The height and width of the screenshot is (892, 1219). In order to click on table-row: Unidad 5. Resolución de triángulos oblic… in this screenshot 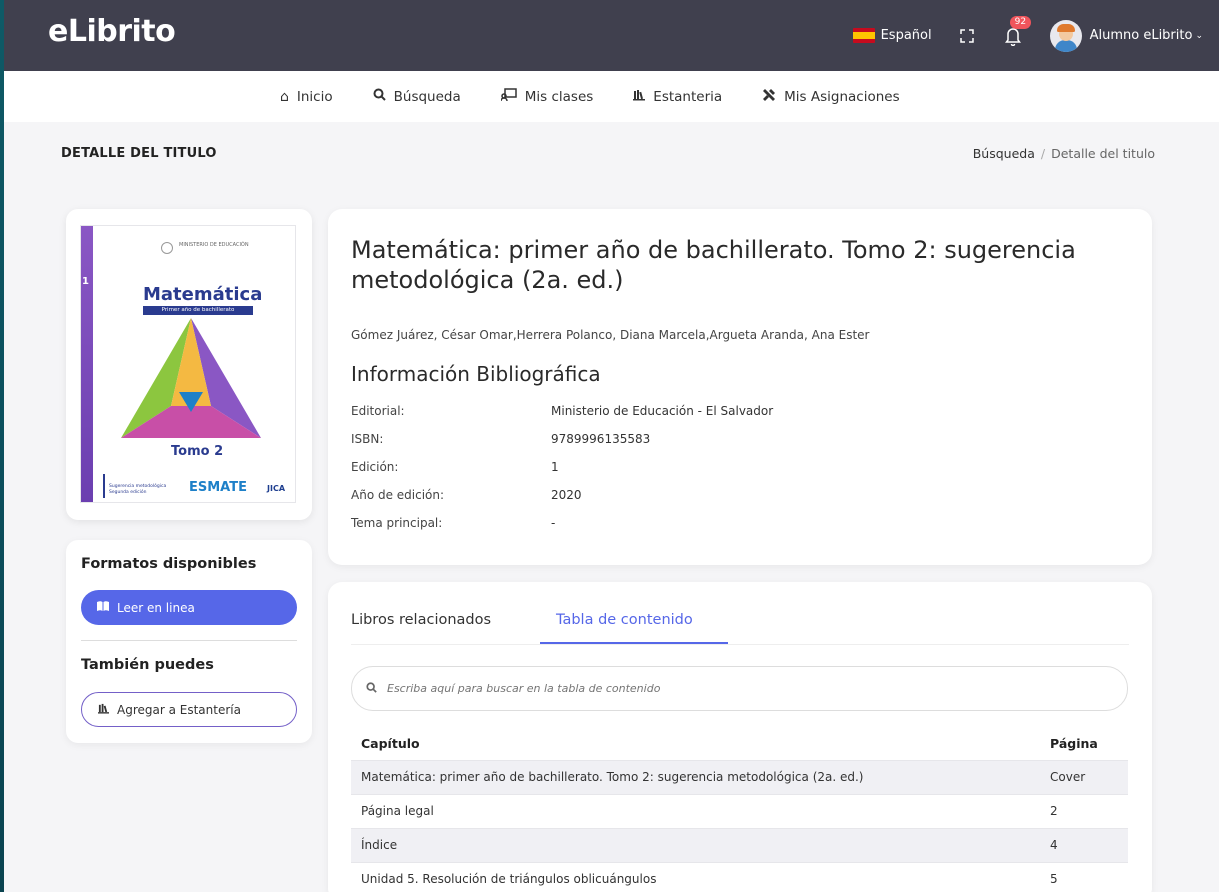, I will do `click(739, 876)`.